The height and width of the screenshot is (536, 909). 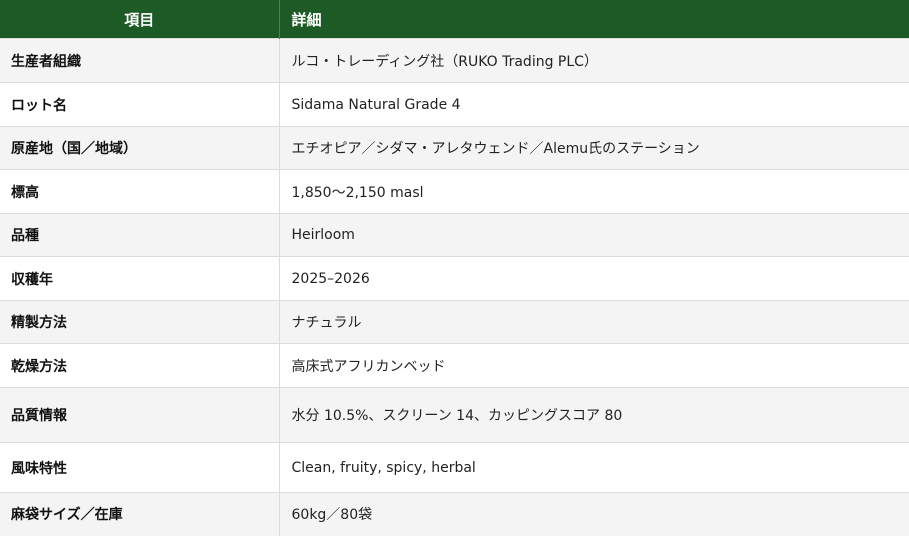 I want to click on row-label: 風味特性, so click(x=140, y=467).